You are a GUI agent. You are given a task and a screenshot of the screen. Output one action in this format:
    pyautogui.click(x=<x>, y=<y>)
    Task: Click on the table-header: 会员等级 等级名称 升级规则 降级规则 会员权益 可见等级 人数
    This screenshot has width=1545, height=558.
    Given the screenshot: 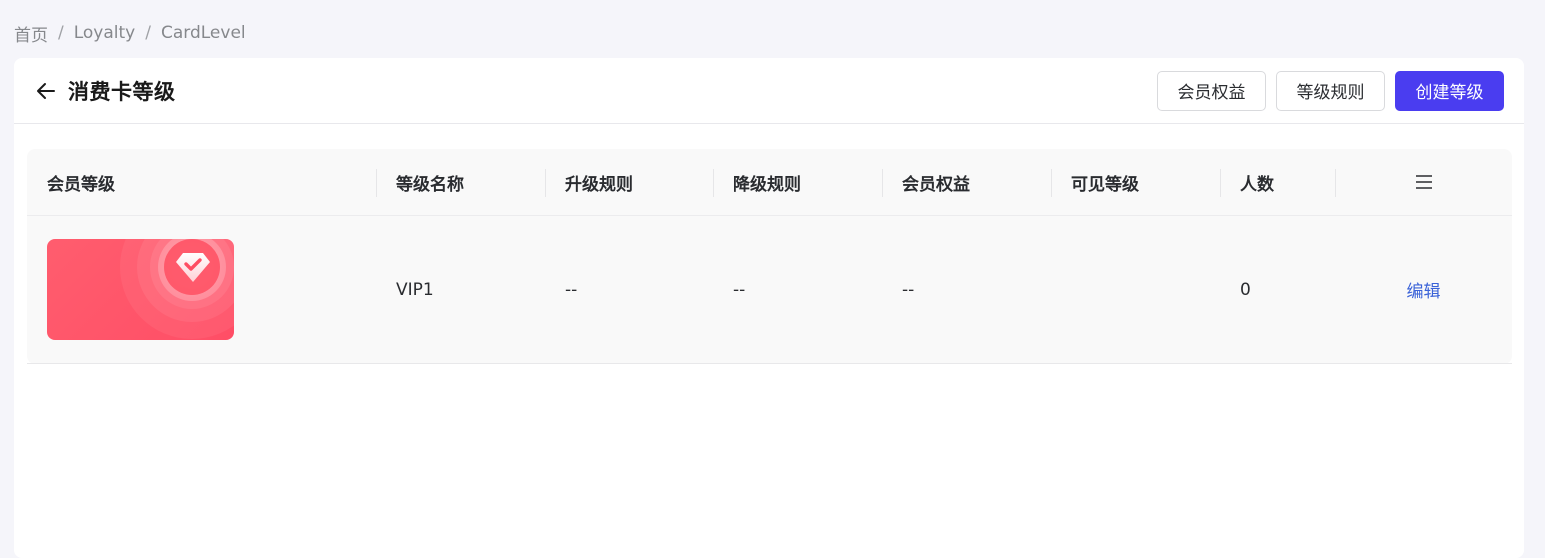 What is the action you would take?
    pyautogui.click(x=769, y=182)
    